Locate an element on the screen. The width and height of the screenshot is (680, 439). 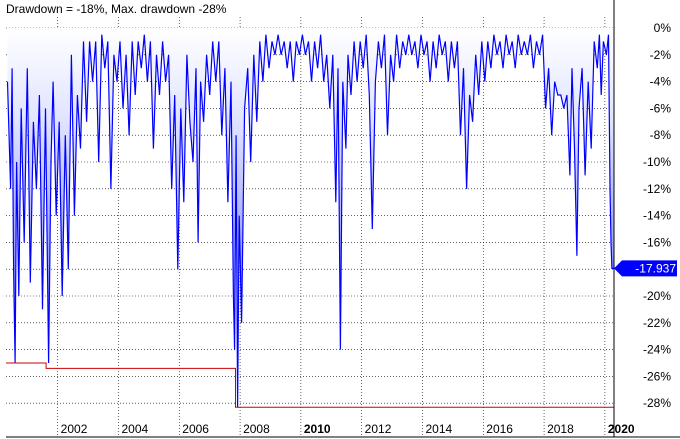
x-tick-label: 2004 is located at coordinates (134, 429).